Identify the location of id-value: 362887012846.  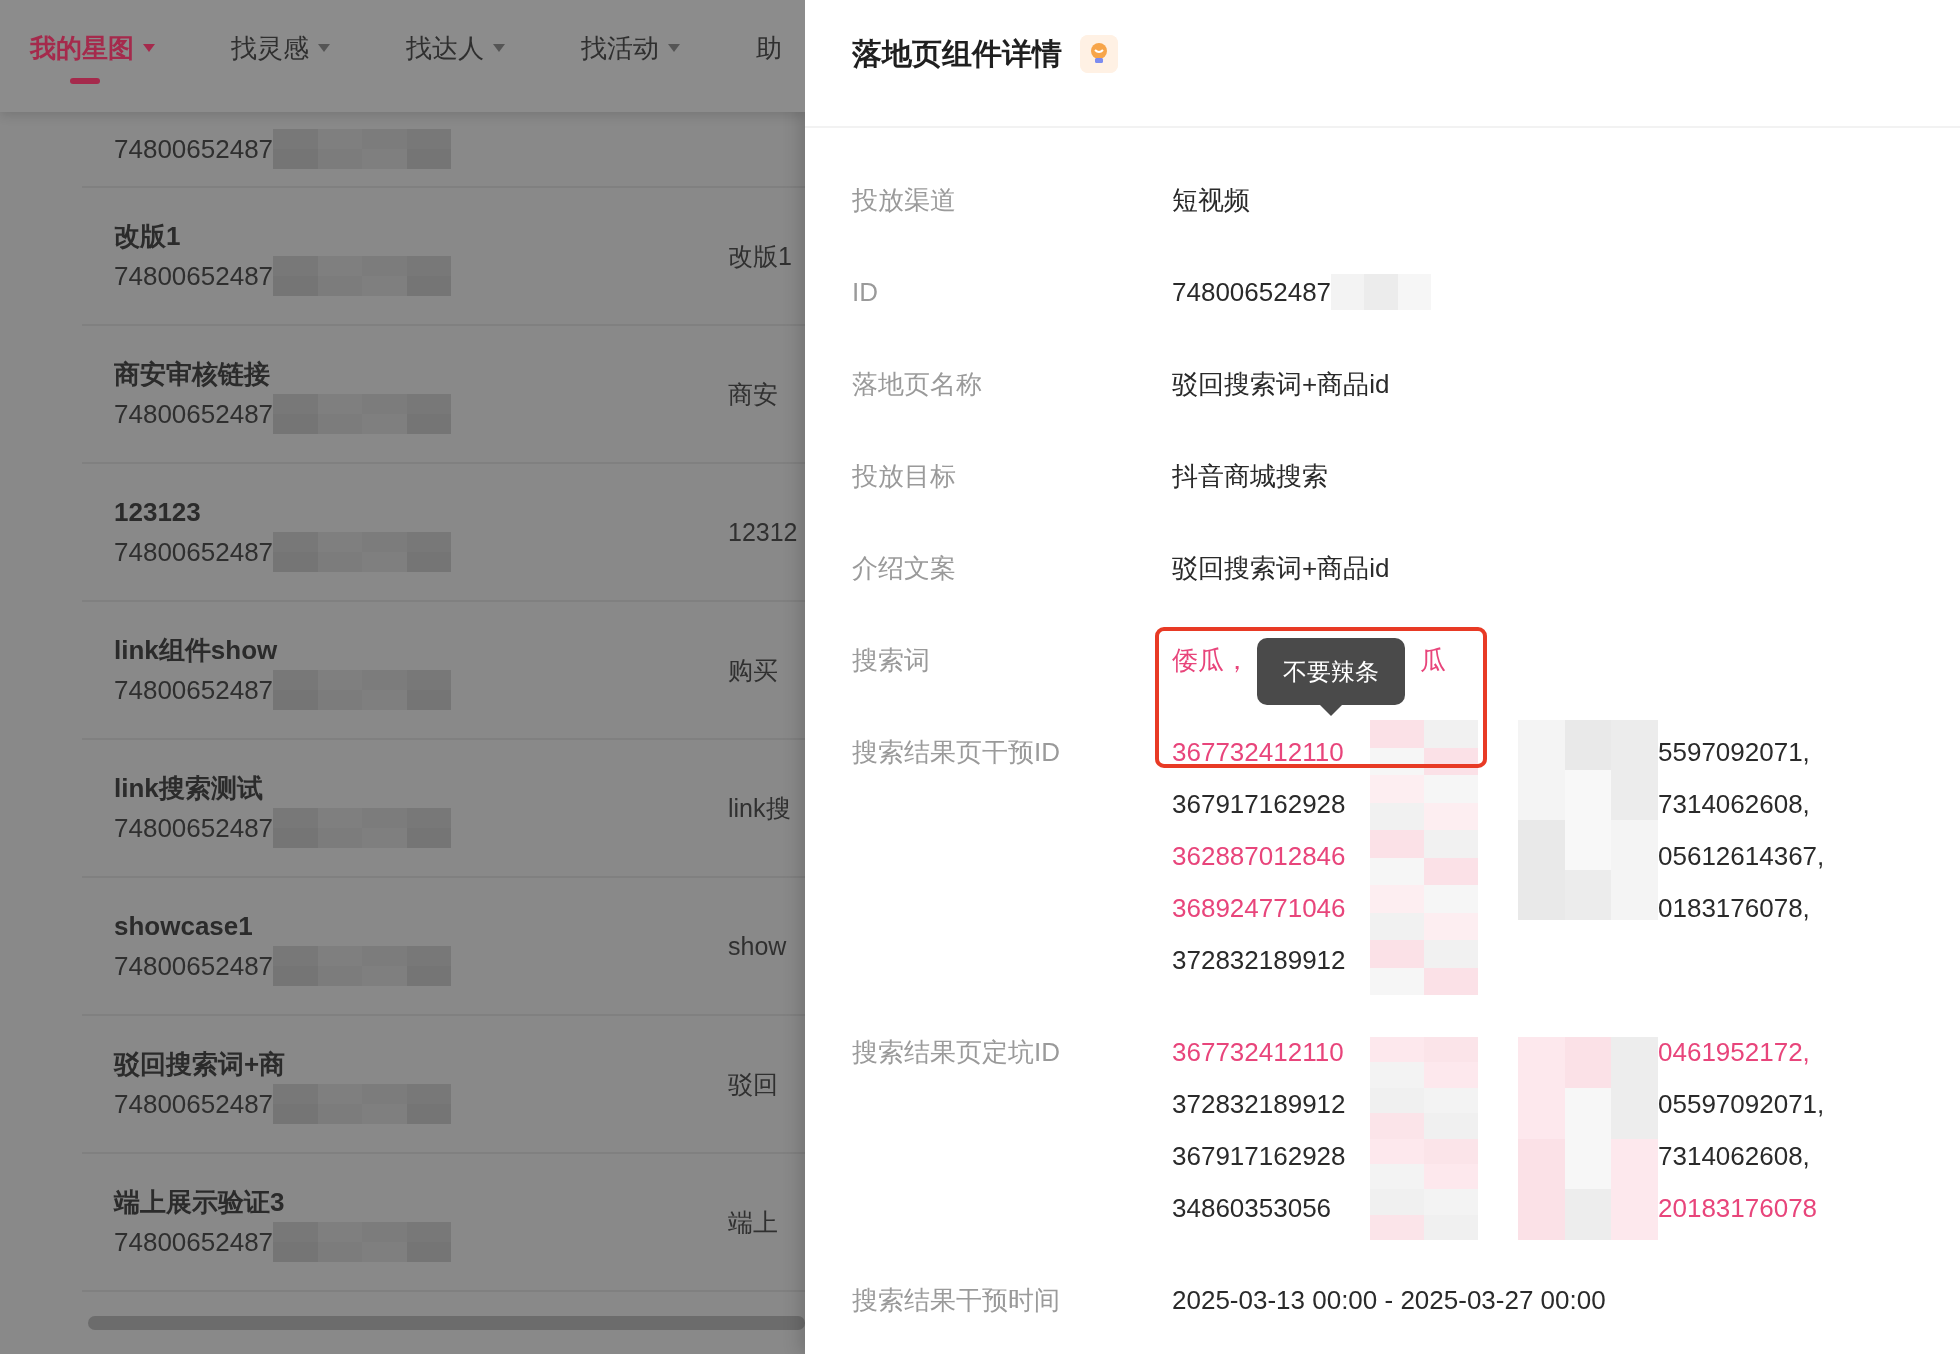
(1259, 856).